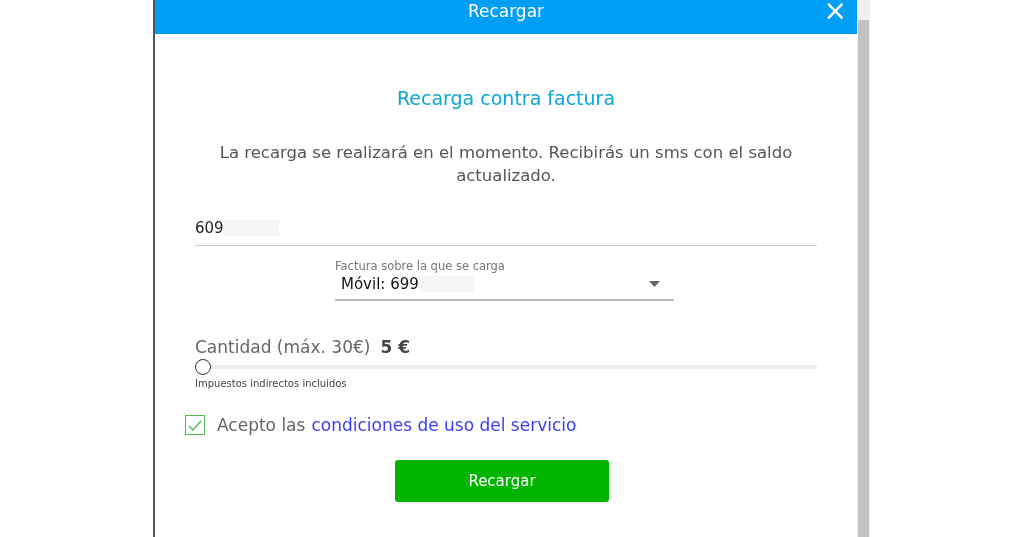 This screenshot has height=537, width=1024. I want to click on dialog-heading: Recarga contra factura, so click(506, 98).